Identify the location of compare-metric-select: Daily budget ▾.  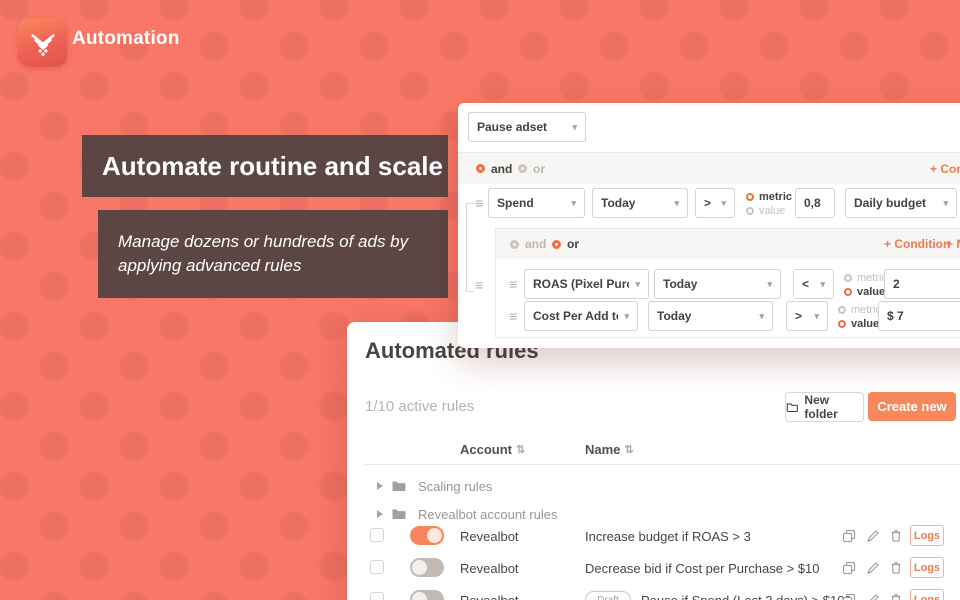
(901, 203).